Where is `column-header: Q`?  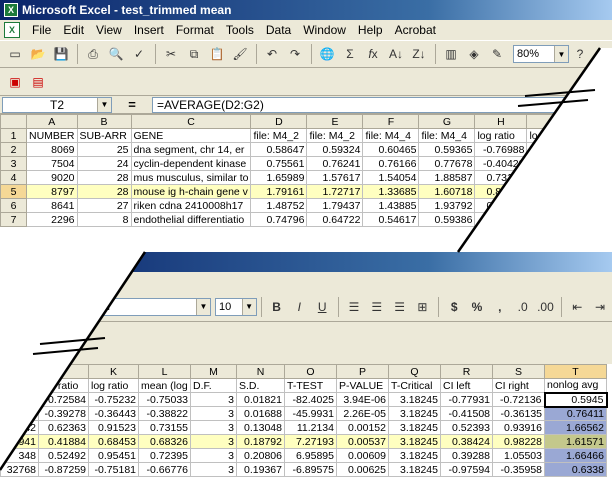 column-header: Q is located at coordinates (414, 371).